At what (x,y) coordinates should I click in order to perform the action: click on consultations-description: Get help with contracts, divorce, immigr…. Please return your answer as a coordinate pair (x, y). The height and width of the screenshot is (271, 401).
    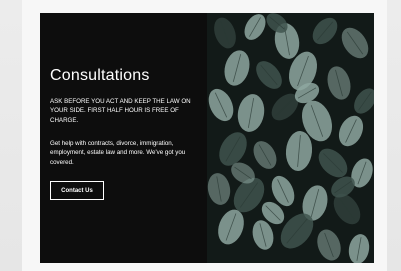
    Looking at the image, I should click on (118, 153).